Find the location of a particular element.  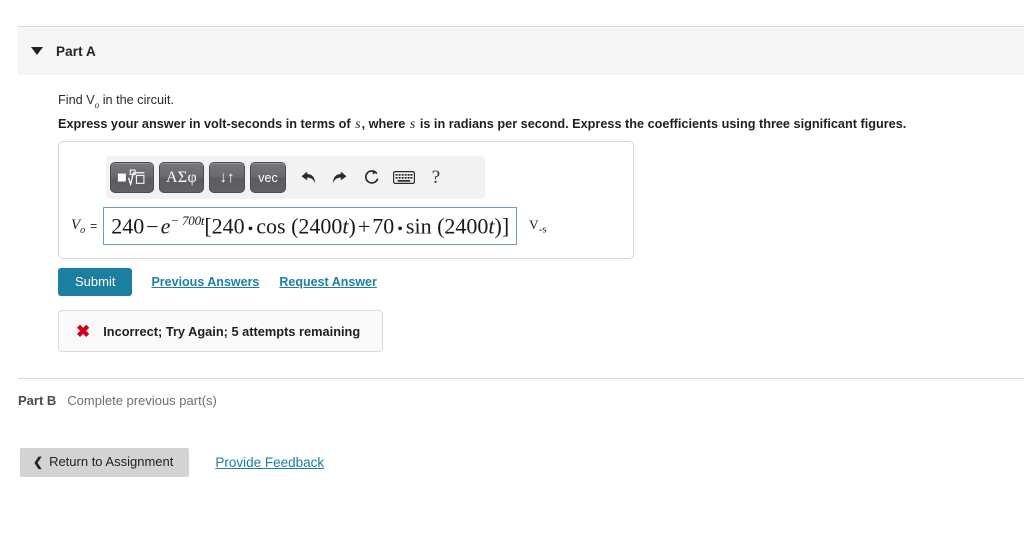

section-divider is located at coordinates (521, 378).